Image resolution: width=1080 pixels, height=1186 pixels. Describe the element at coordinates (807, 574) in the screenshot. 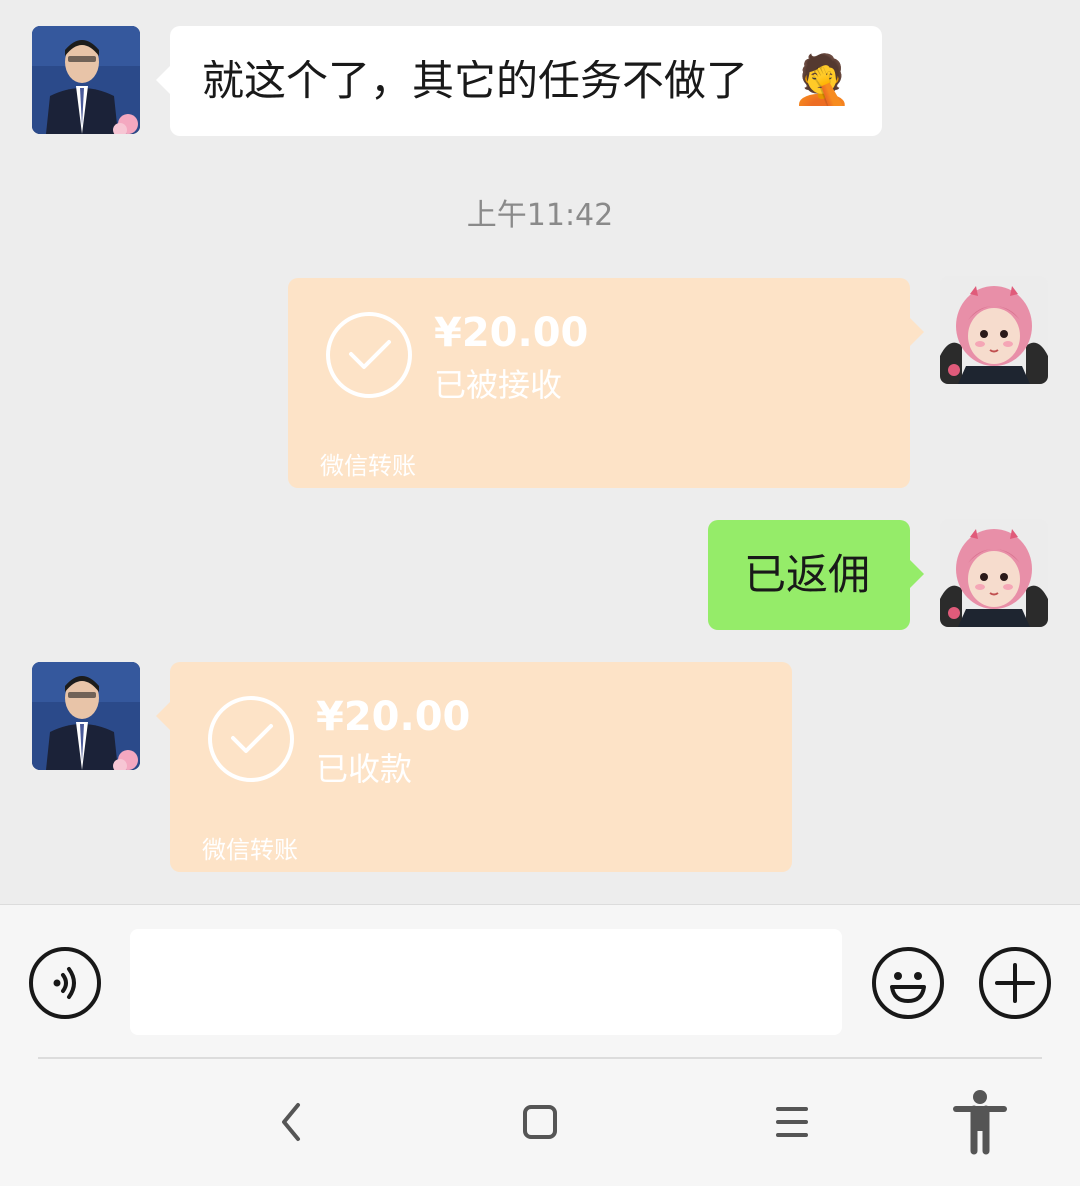

I see `outgoing-message-text: 已返佣` at that location.